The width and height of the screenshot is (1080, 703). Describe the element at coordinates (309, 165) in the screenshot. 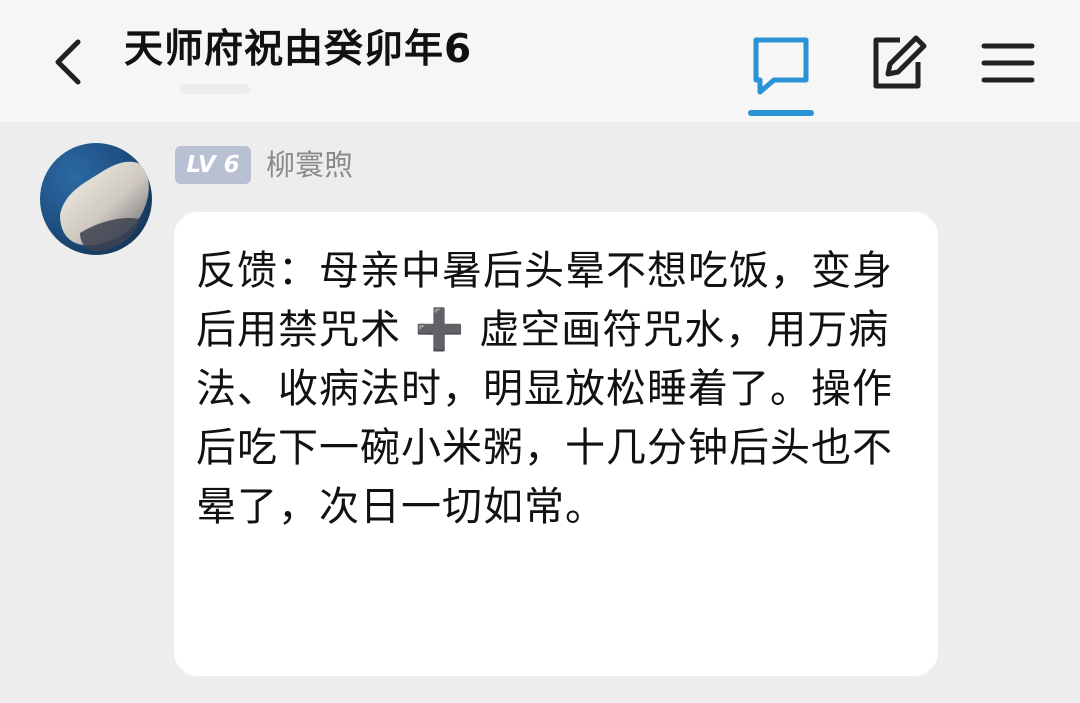

I see `username: 柳寰煦` at that location.